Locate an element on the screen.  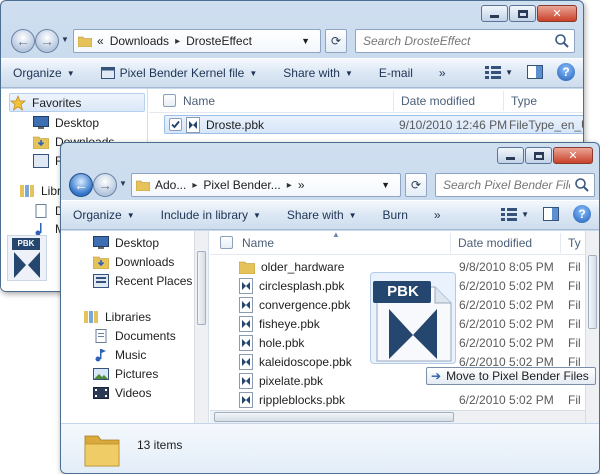
horizontal-scrollbar is located at coordinates (397, 416).